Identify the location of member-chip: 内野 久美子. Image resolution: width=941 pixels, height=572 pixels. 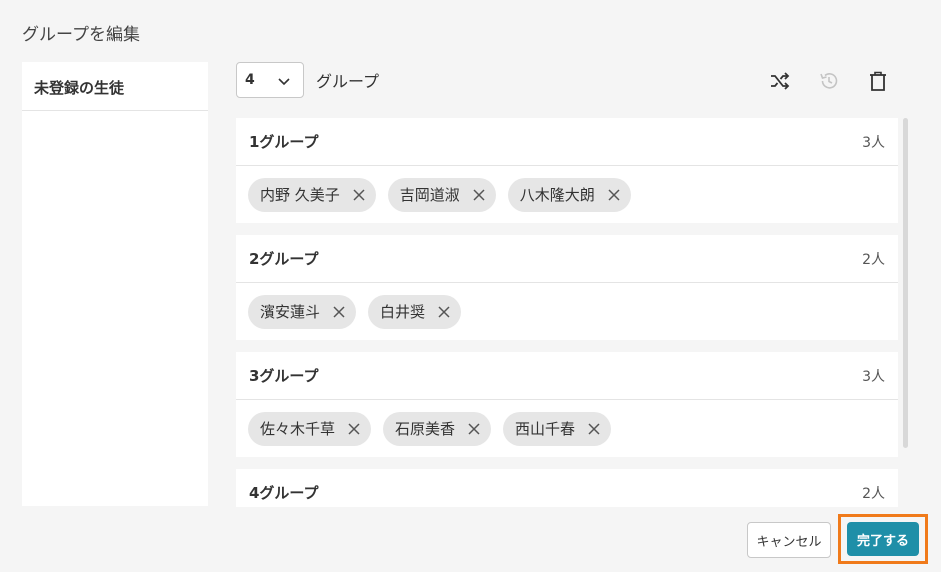
(312, 194).